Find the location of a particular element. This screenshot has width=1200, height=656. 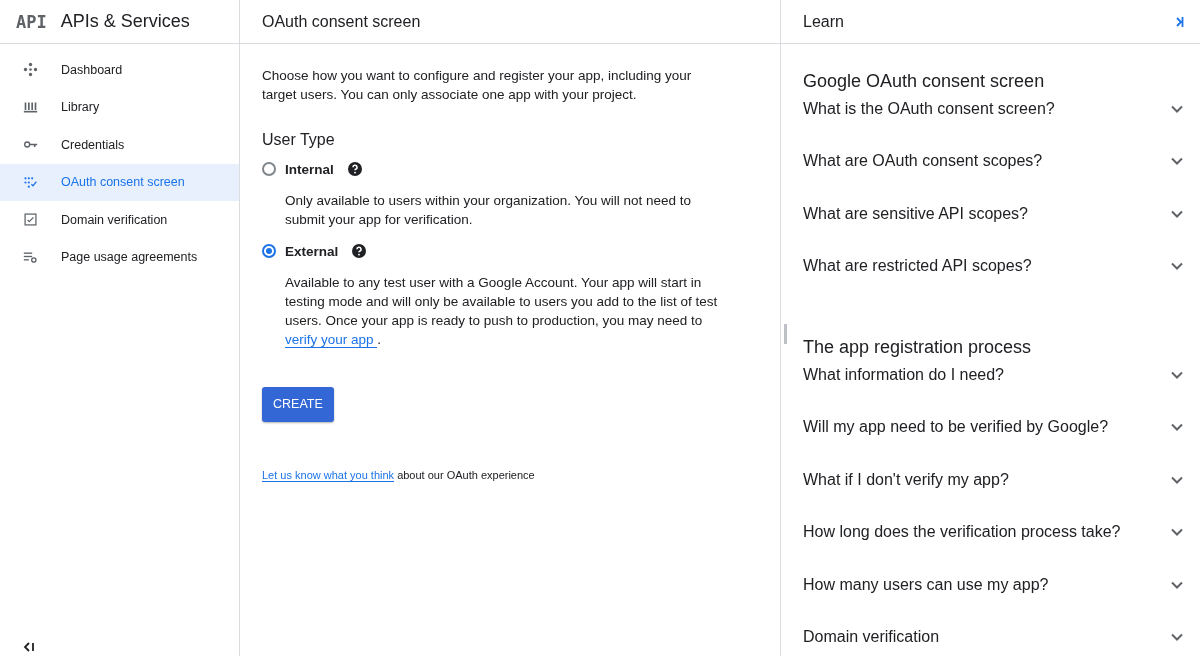

option-description: Only available to users within your organization. You will not need to submit your app for verification. is located at coordinates (488, 210).